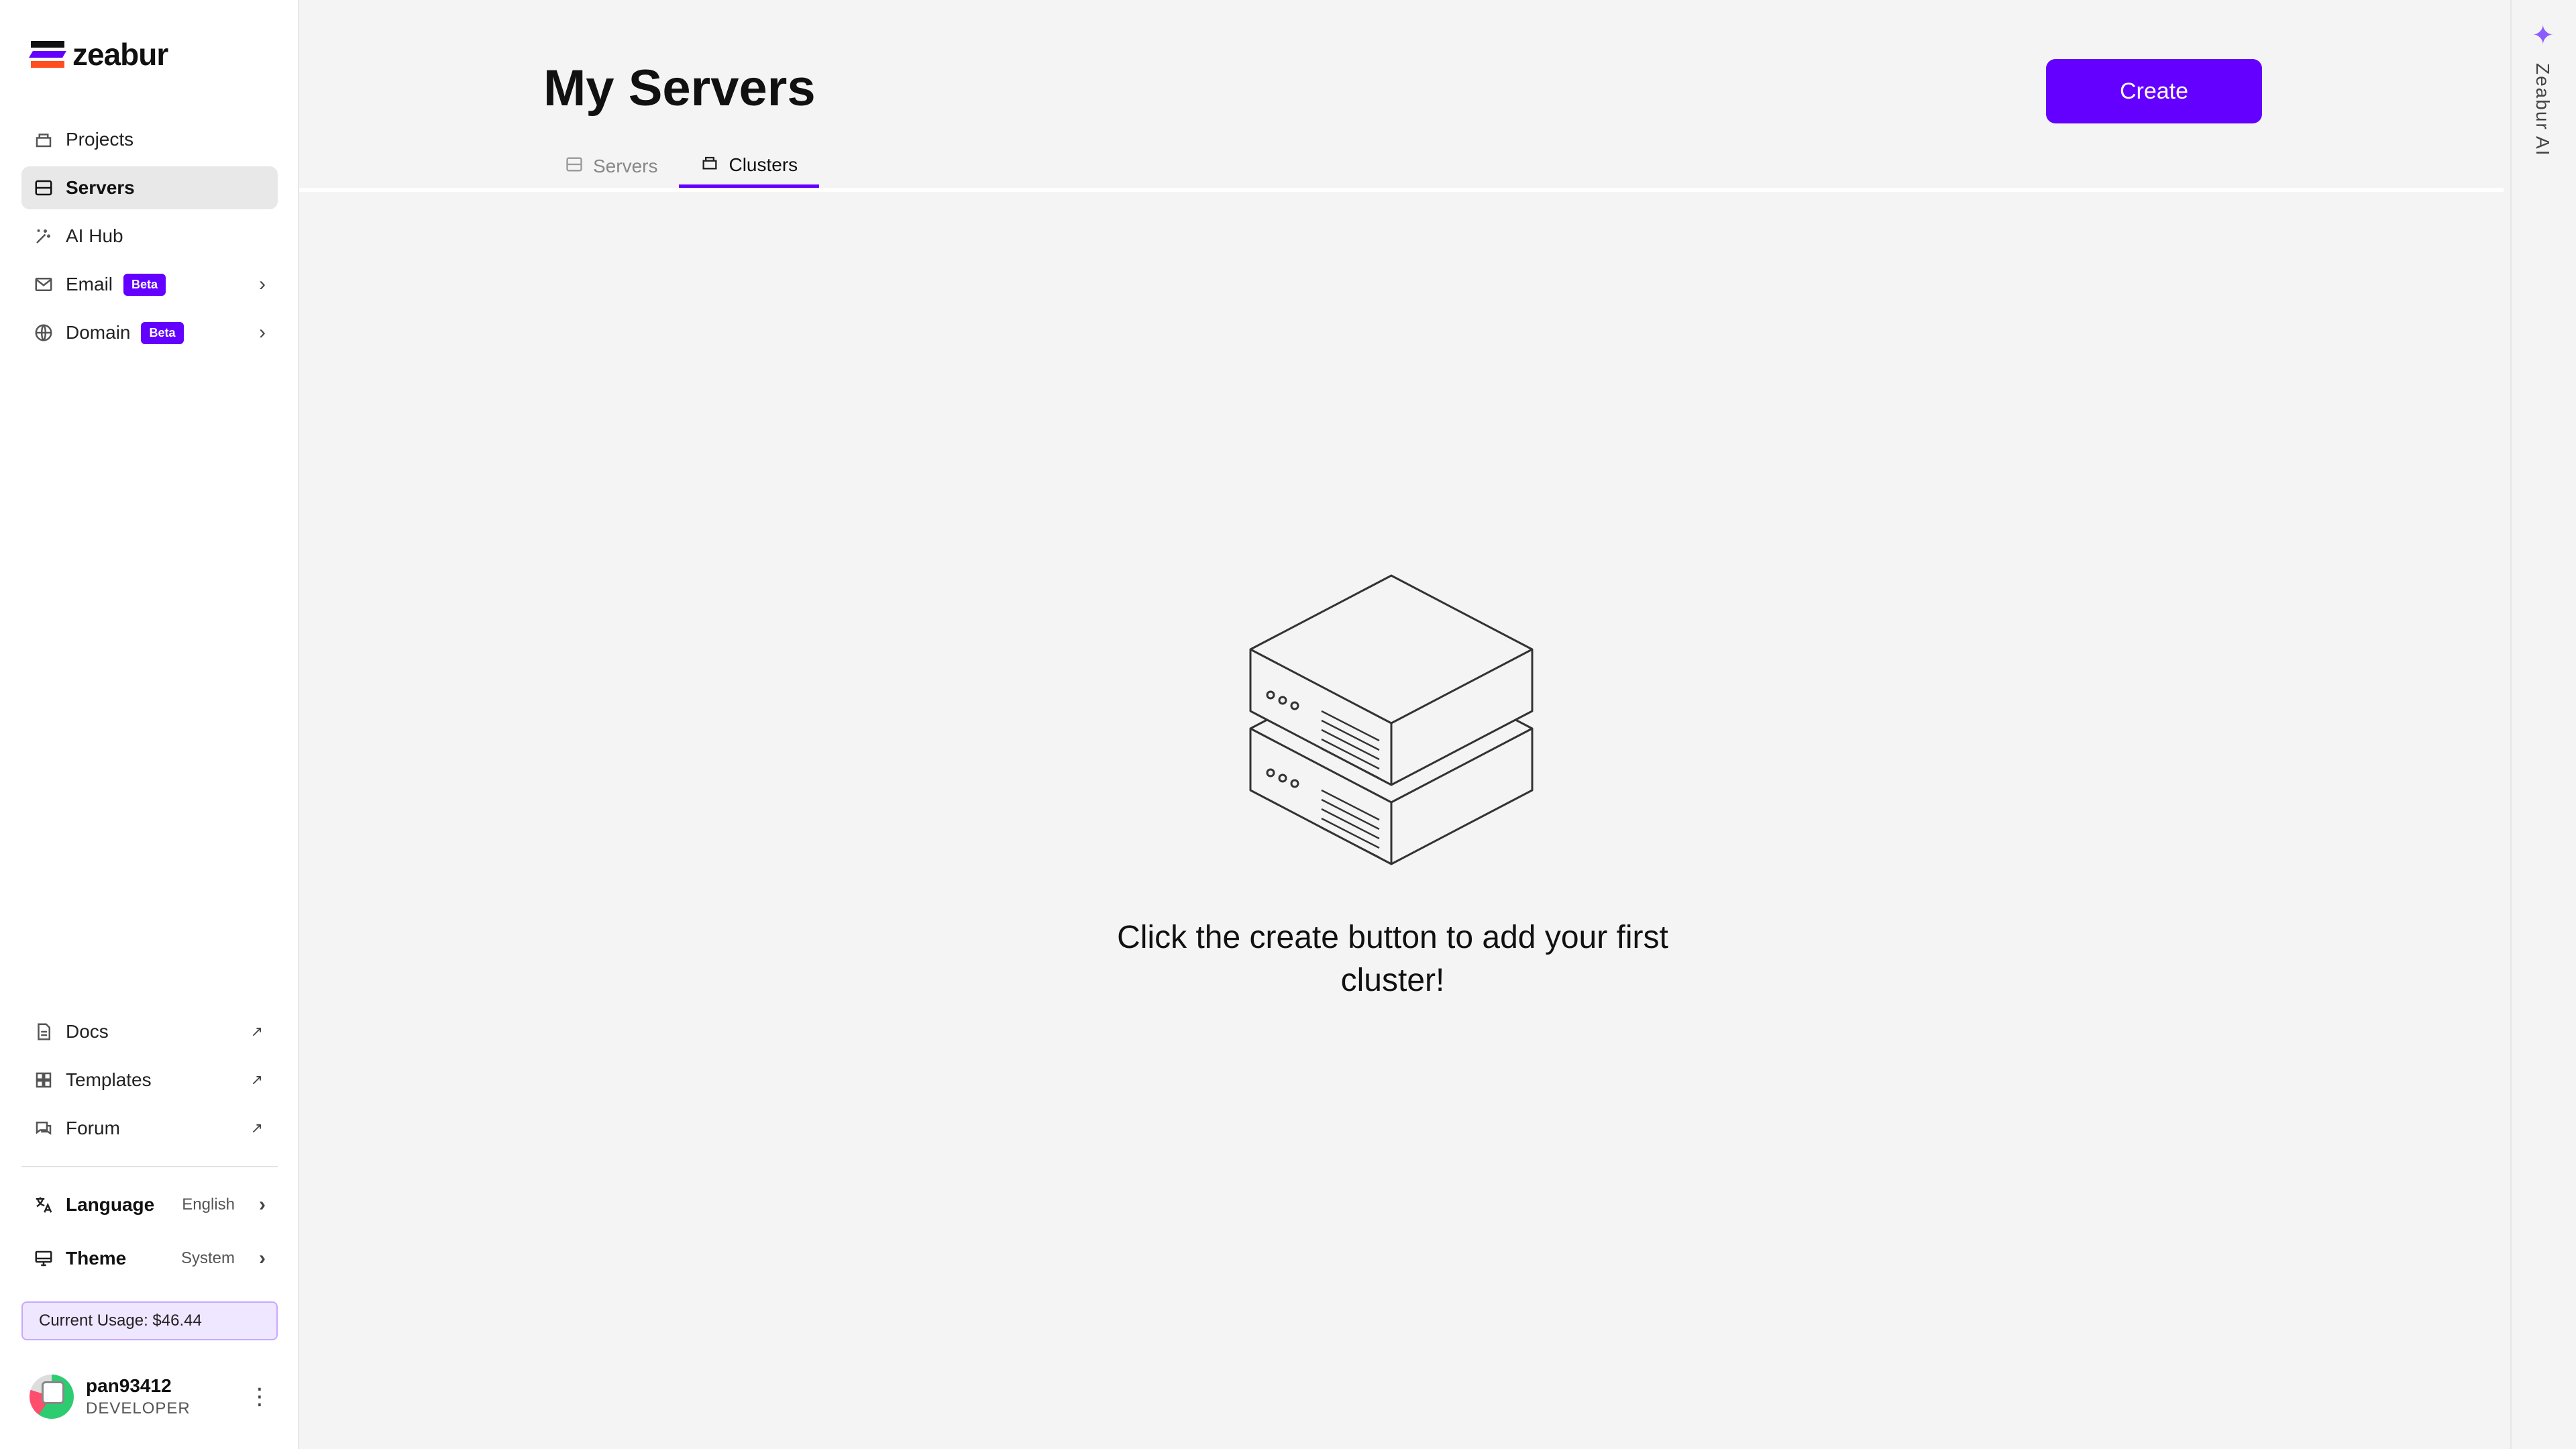  Describe the element at coordinates (2154, 91) in the screenshot. I see `create-button: Create` at that location.